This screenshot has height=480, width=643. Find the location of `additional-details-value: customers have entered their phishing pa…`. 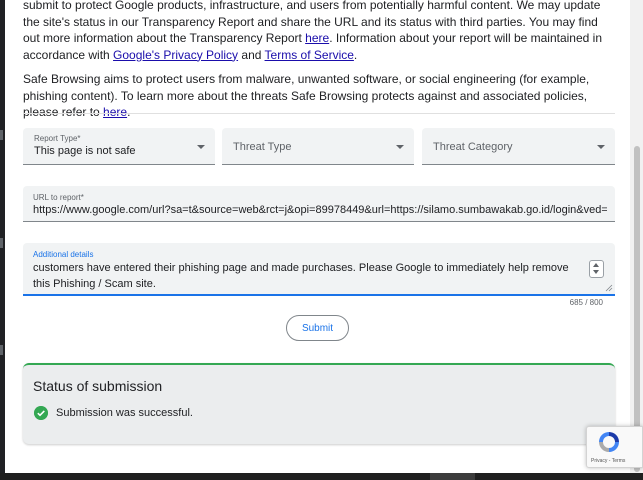

additional-details-value: customers have entered their phishing pa… is located at coordinates (309, 276).